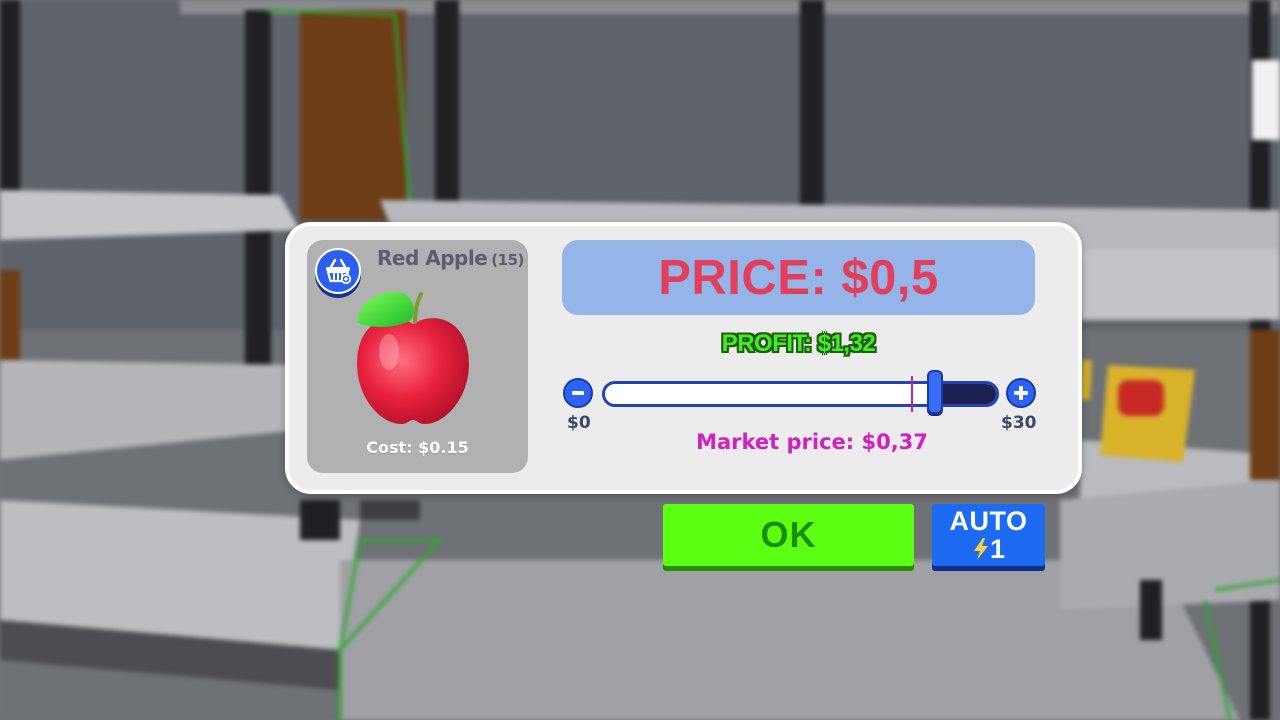 This screenshot has height=720, width=1280. Describe the element at coordinates (413, 357) in the screenshot. I see `red-apple-image` at that location.